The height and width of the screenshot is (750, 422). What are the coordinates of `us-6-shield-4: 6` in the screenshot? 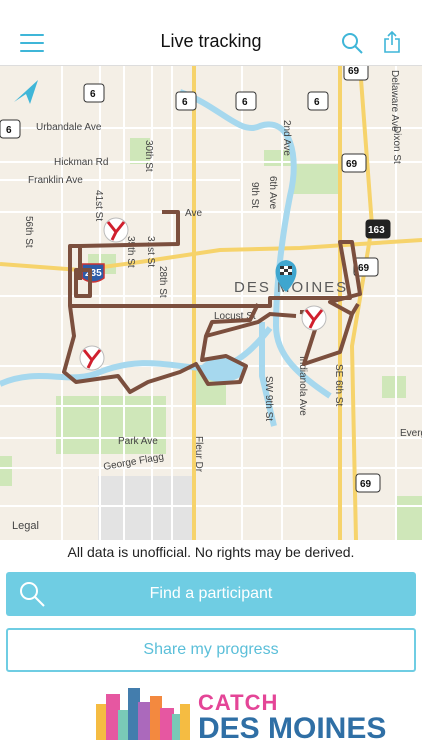 It's located at (318, 101).